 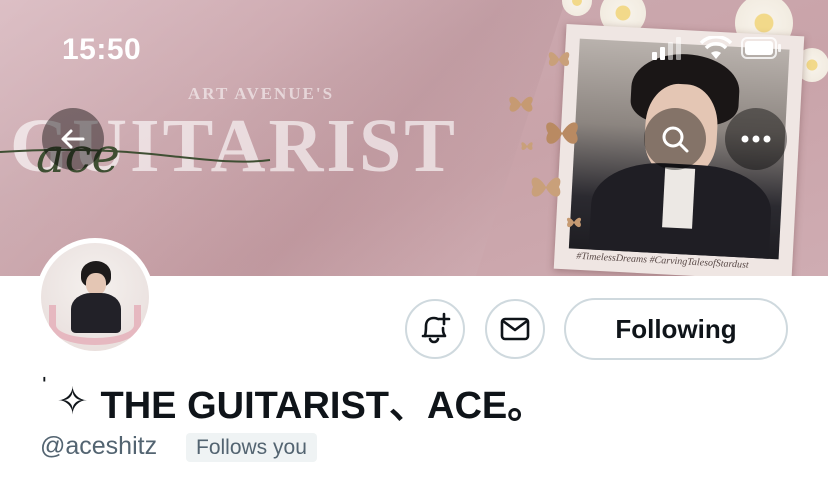 What do you see at coordinates (99, 446) in the screenshot?
I see `profile-handle: @aceshitz` at bounding box center [99, 446].